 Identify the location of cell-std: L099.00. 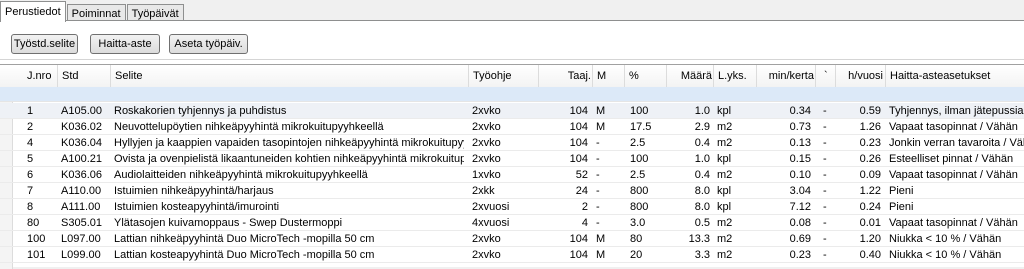
(81, 255).